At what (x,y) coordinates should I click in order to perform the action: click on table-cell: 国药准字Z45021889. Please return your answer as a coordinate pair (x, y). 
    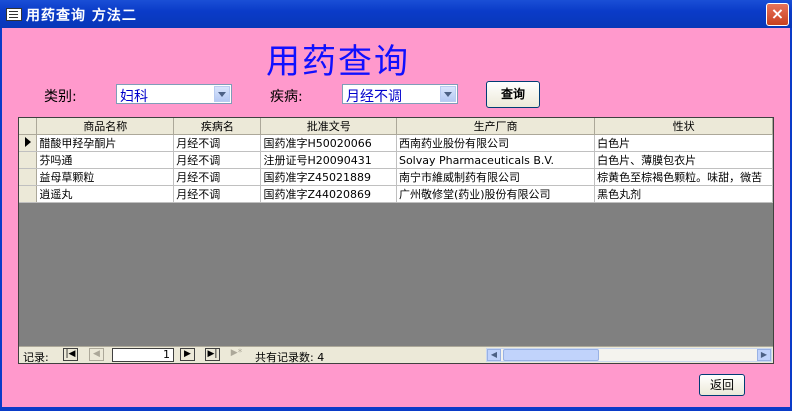
    Looking at the image, I should click on (328, 177).